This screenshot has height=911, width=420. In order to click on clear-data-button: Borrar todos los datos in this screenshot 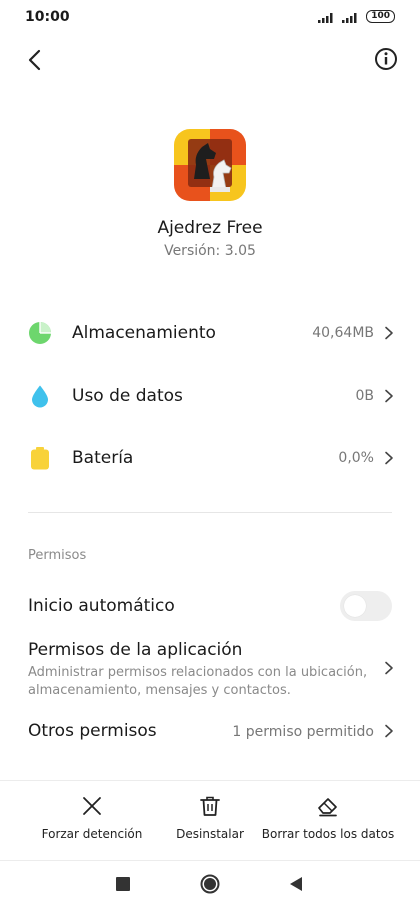, I will do `click(328, 818)`.